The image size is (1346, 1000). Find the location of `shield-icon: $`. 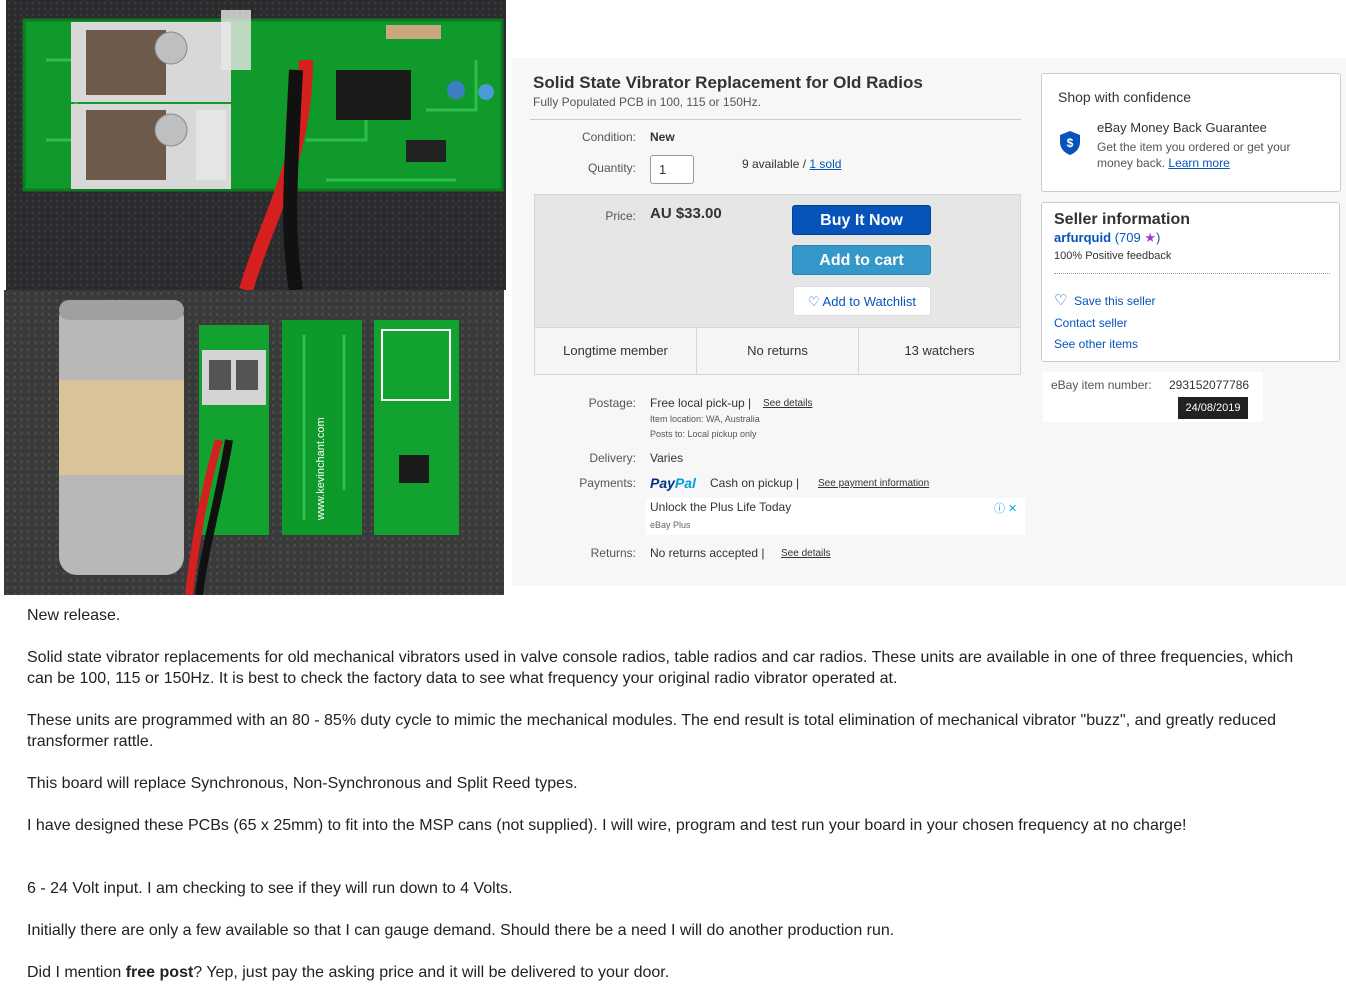

shield-icon: $ is located at coordinates (1070, 143).